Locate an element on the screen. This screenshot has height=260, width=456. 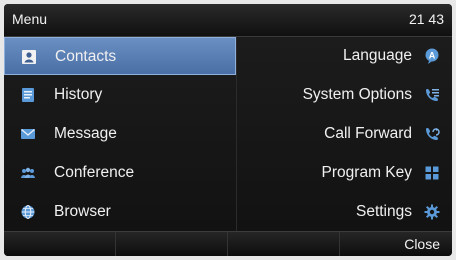
program-key-icon is located at coordinates (432, 173).